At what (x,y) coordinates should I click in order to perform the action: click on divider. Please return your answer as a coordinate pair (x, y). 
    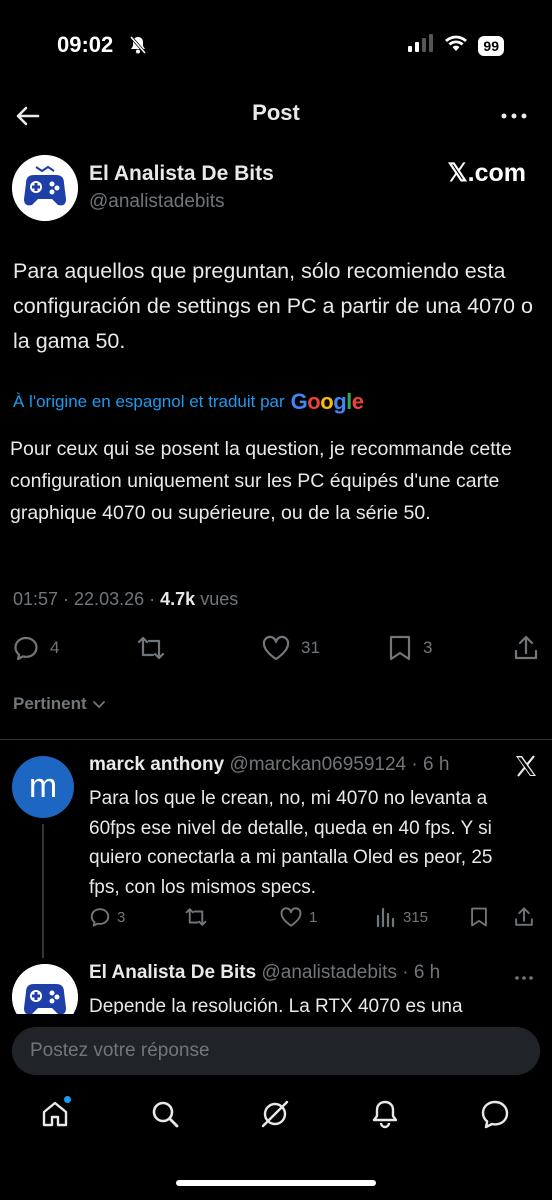
    Looking at the image, I should click on (276, 739).